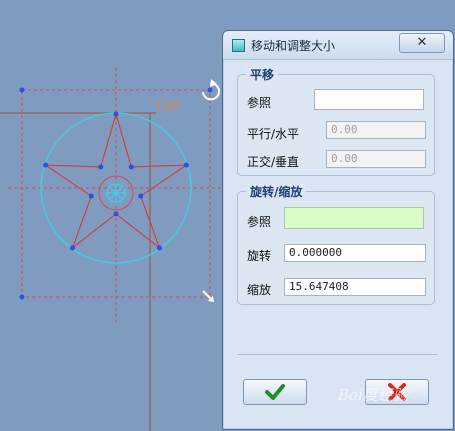 This screenshot has width=455, height=431. I want to click on rotate-label: 旋转, so click(259, 256).